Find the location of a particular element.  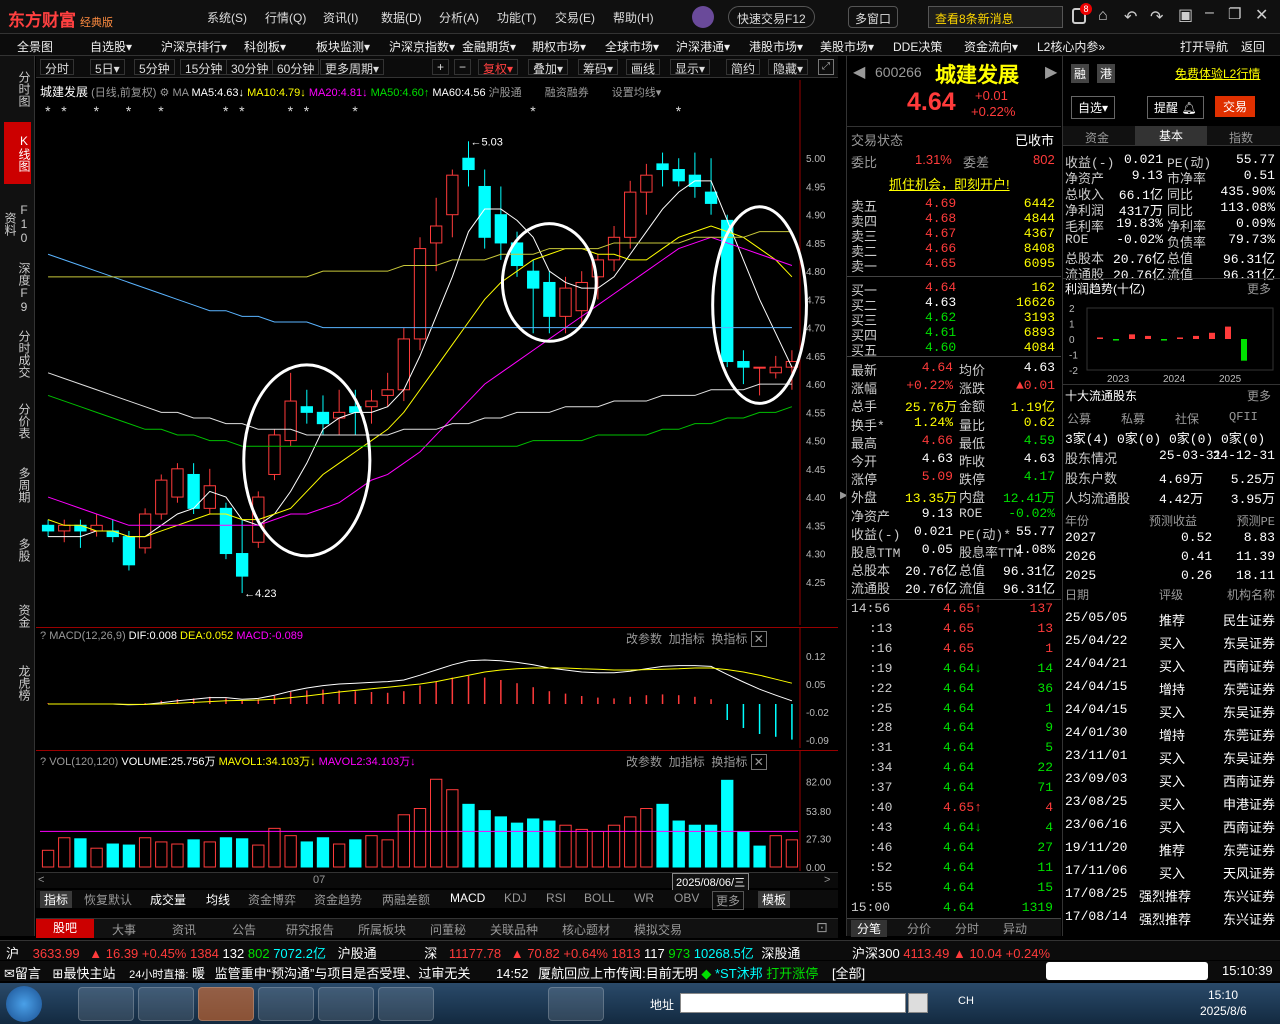

nav-star-market: 科创板▾ is located at coordinates (265, 46).